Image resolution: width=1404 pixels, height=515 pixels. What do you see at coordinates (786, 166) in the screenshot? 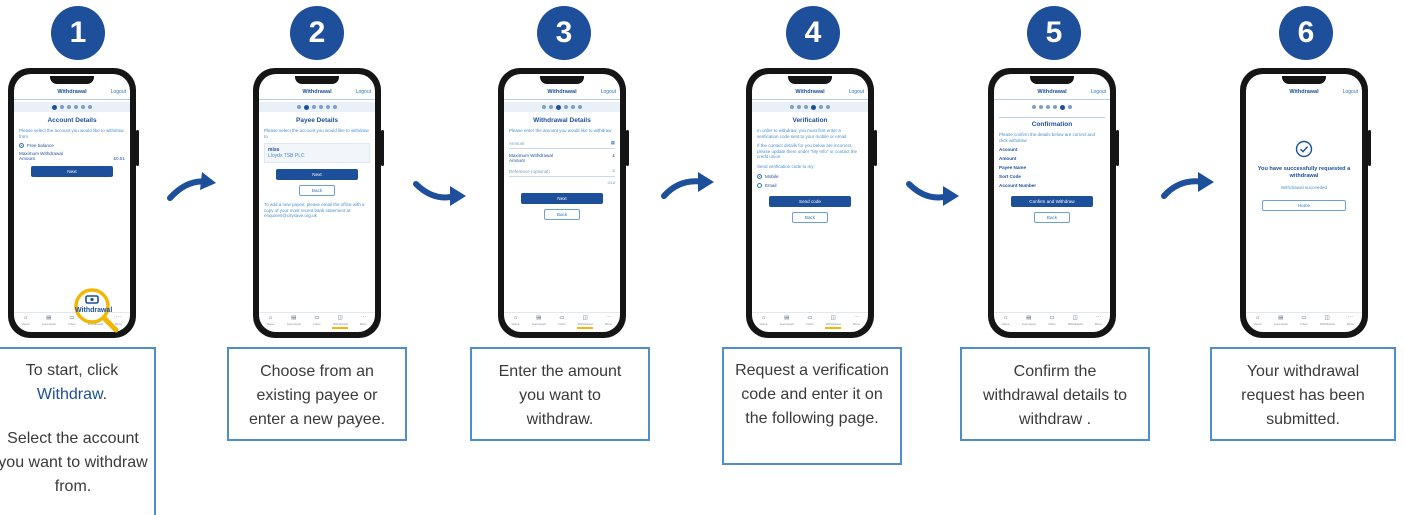
I see `send-to-label: Send verification code to my:` at bounding box center [786, 166].